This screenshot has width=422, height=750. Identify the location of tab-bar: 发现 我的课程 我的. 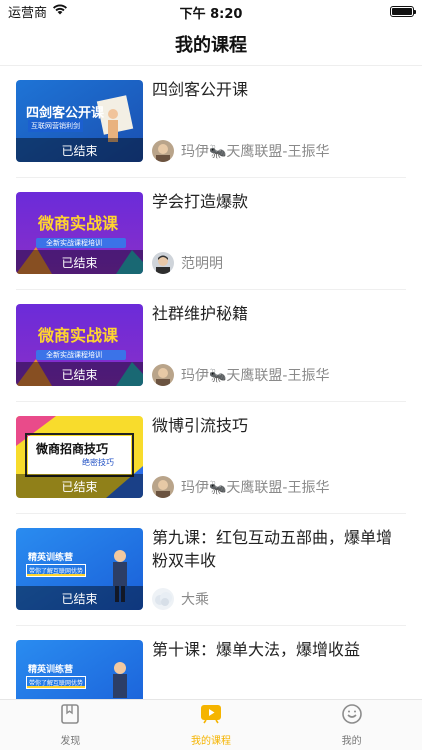
(211, 724).